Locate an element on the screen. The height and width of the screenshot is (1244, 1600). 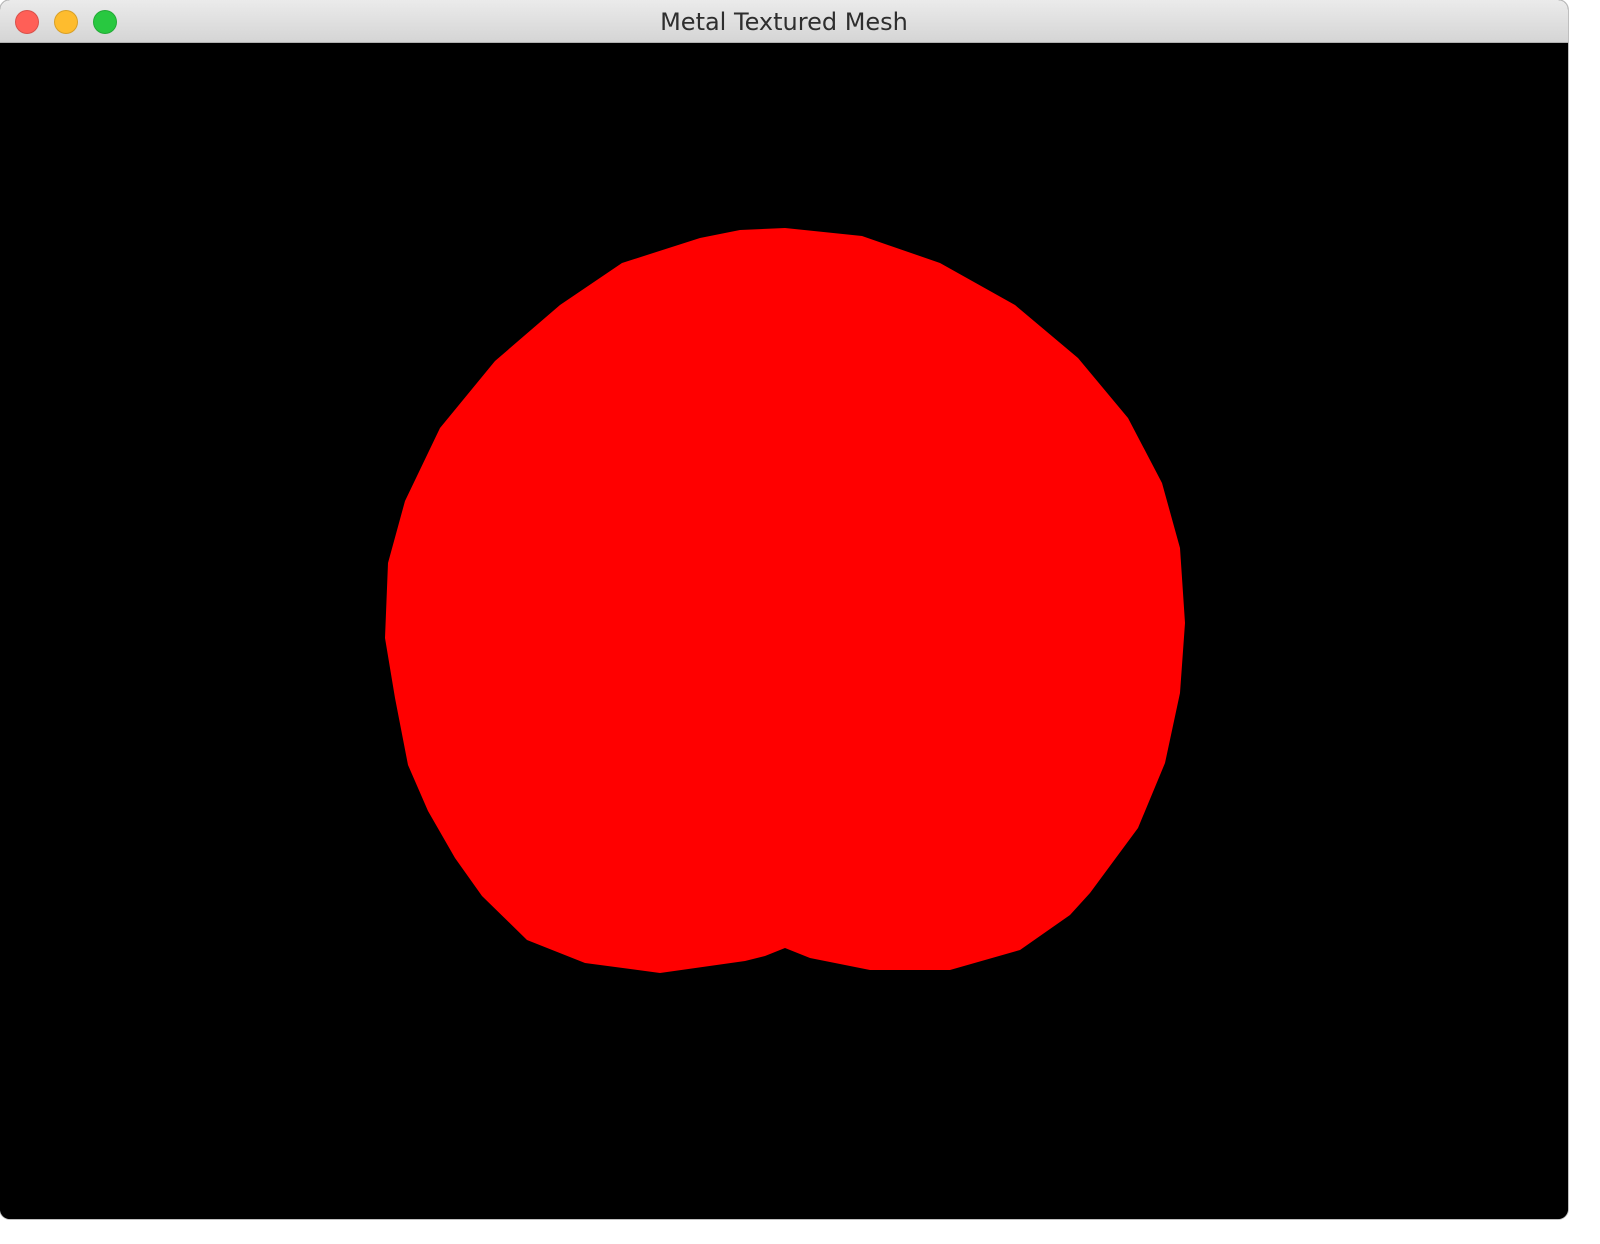
window-title: Metal Textured Mesh is located at coordinates (784, 22).